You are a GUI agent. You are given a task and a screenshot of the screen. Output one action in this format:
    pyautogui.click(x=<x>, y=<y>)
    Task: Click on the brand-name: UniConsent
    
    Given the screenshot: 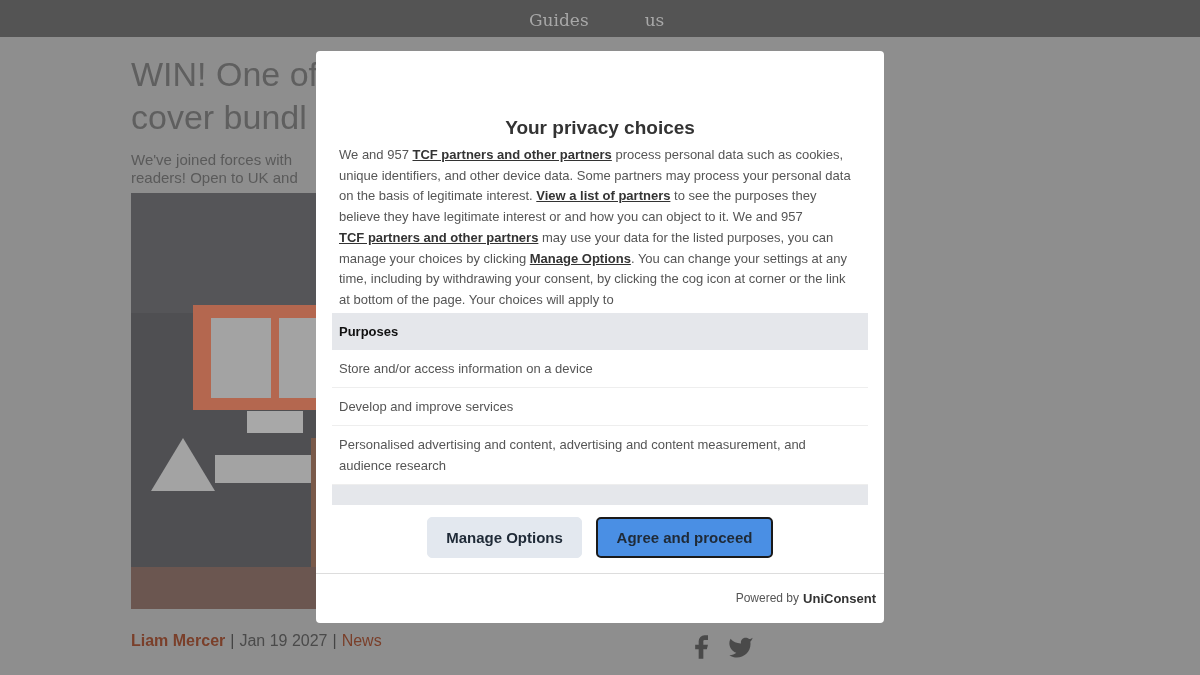 What is the action you would take?
    pyautogui.click(x=839, y=598)
    